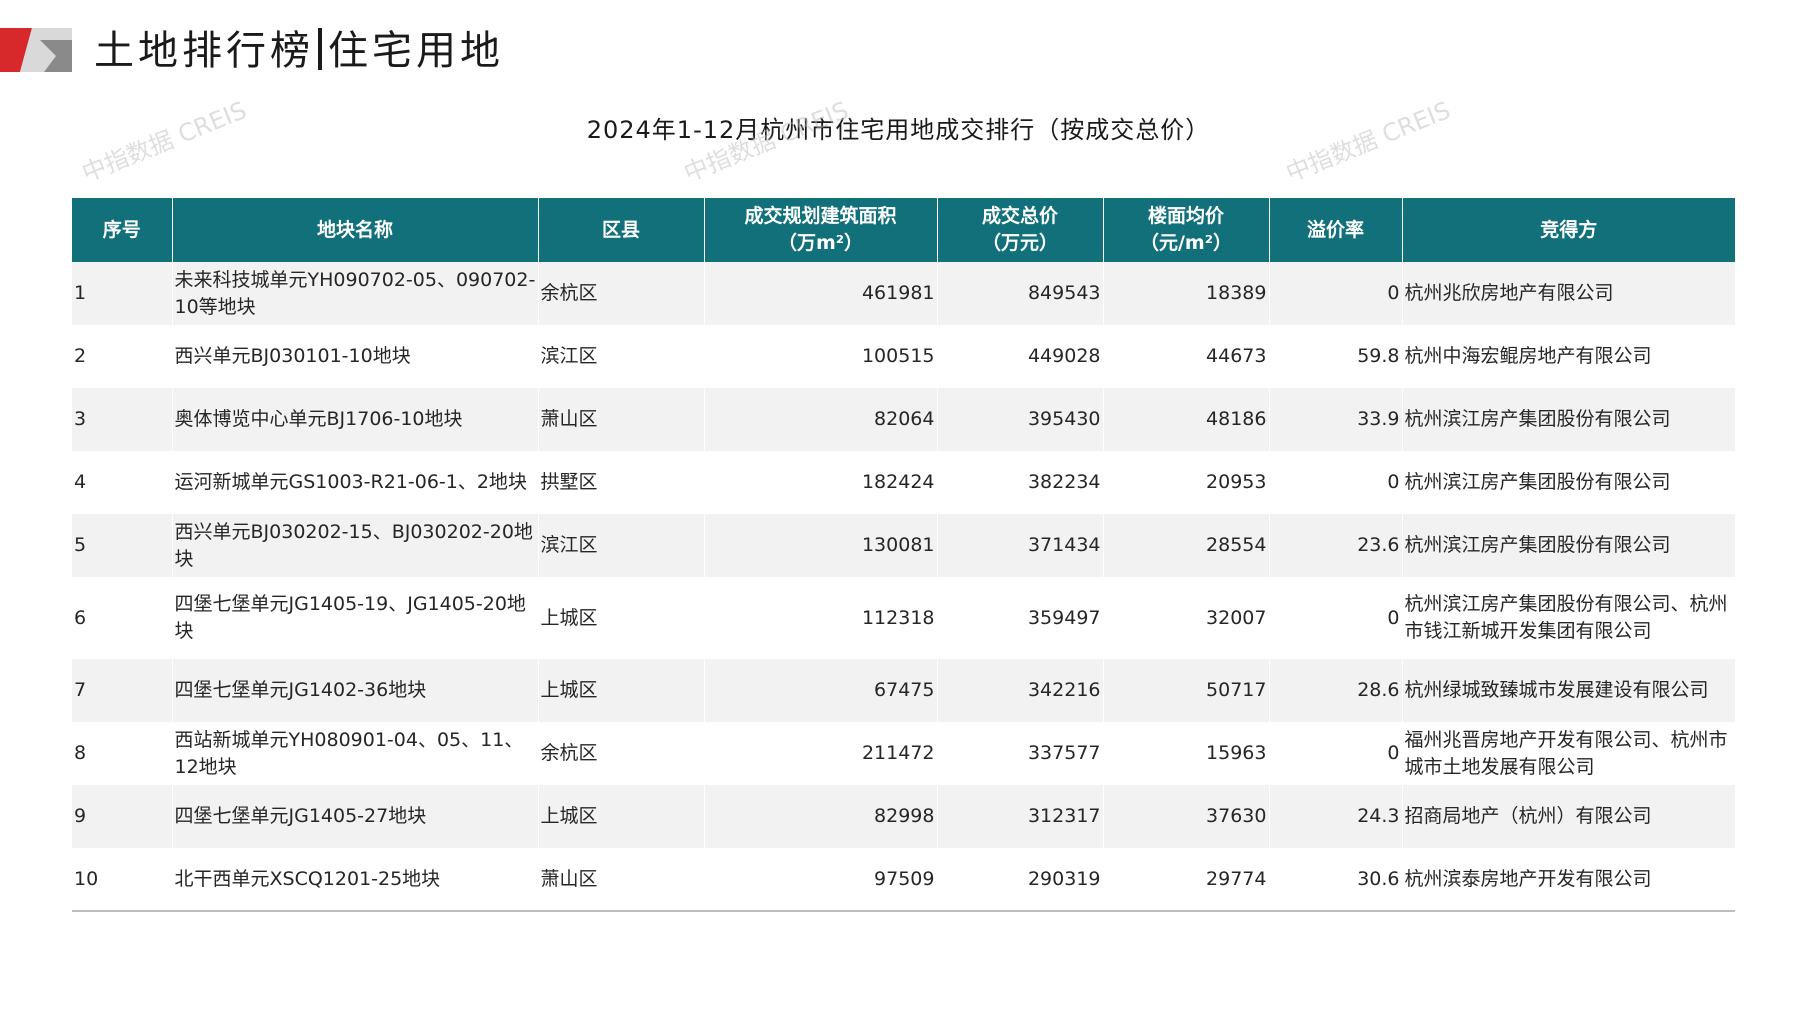 This screenshot has height=1010, width=1797. What do you see at coordinates (821, 482) in the screenshot?
I see `cell-area: 182424` at bounding box center [821, 482].